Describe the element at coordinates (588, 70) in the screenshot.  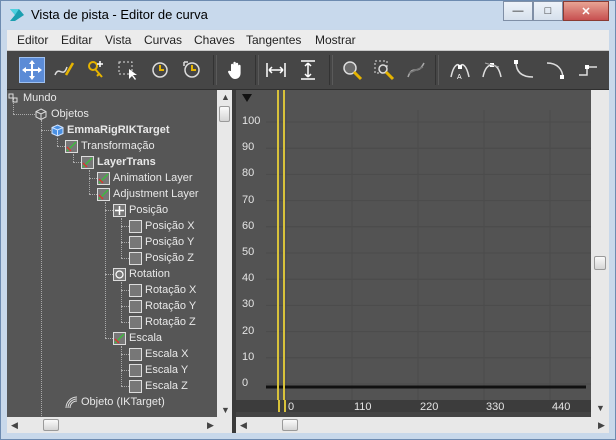
I see `tangent-step-button` at that location.